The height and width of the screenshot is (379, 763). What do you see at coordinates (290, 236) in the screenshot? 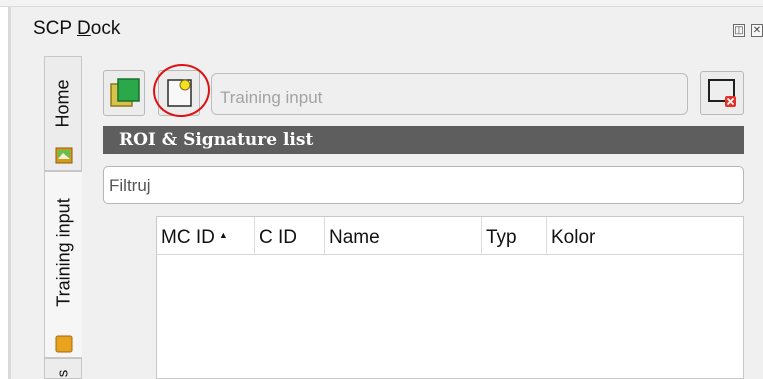
I see `column-header-c-id: C ID` at bounding box center [290, 236].